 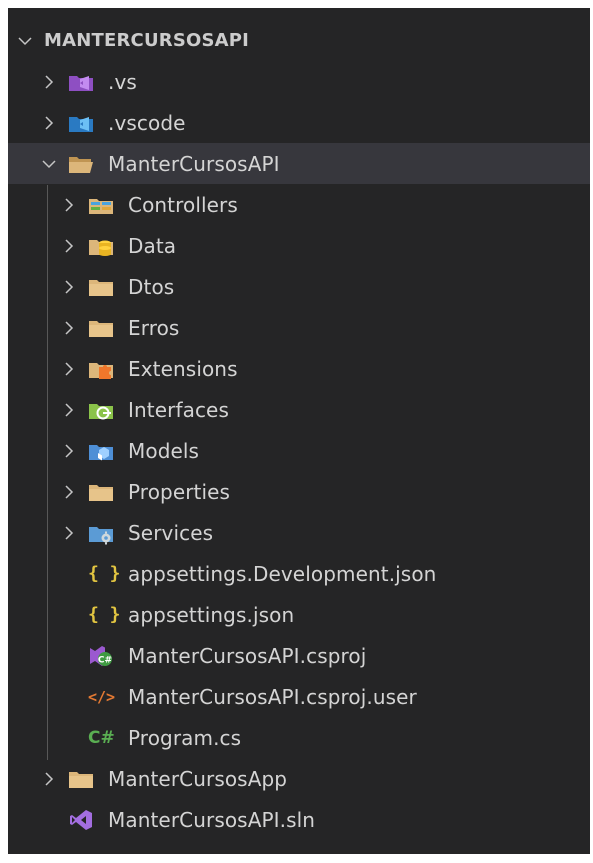 What do you see at coordinates (299, 81) in the screenshot?
I see `tree-item-vs-folder: .vs` at bounding box center [299, 81].